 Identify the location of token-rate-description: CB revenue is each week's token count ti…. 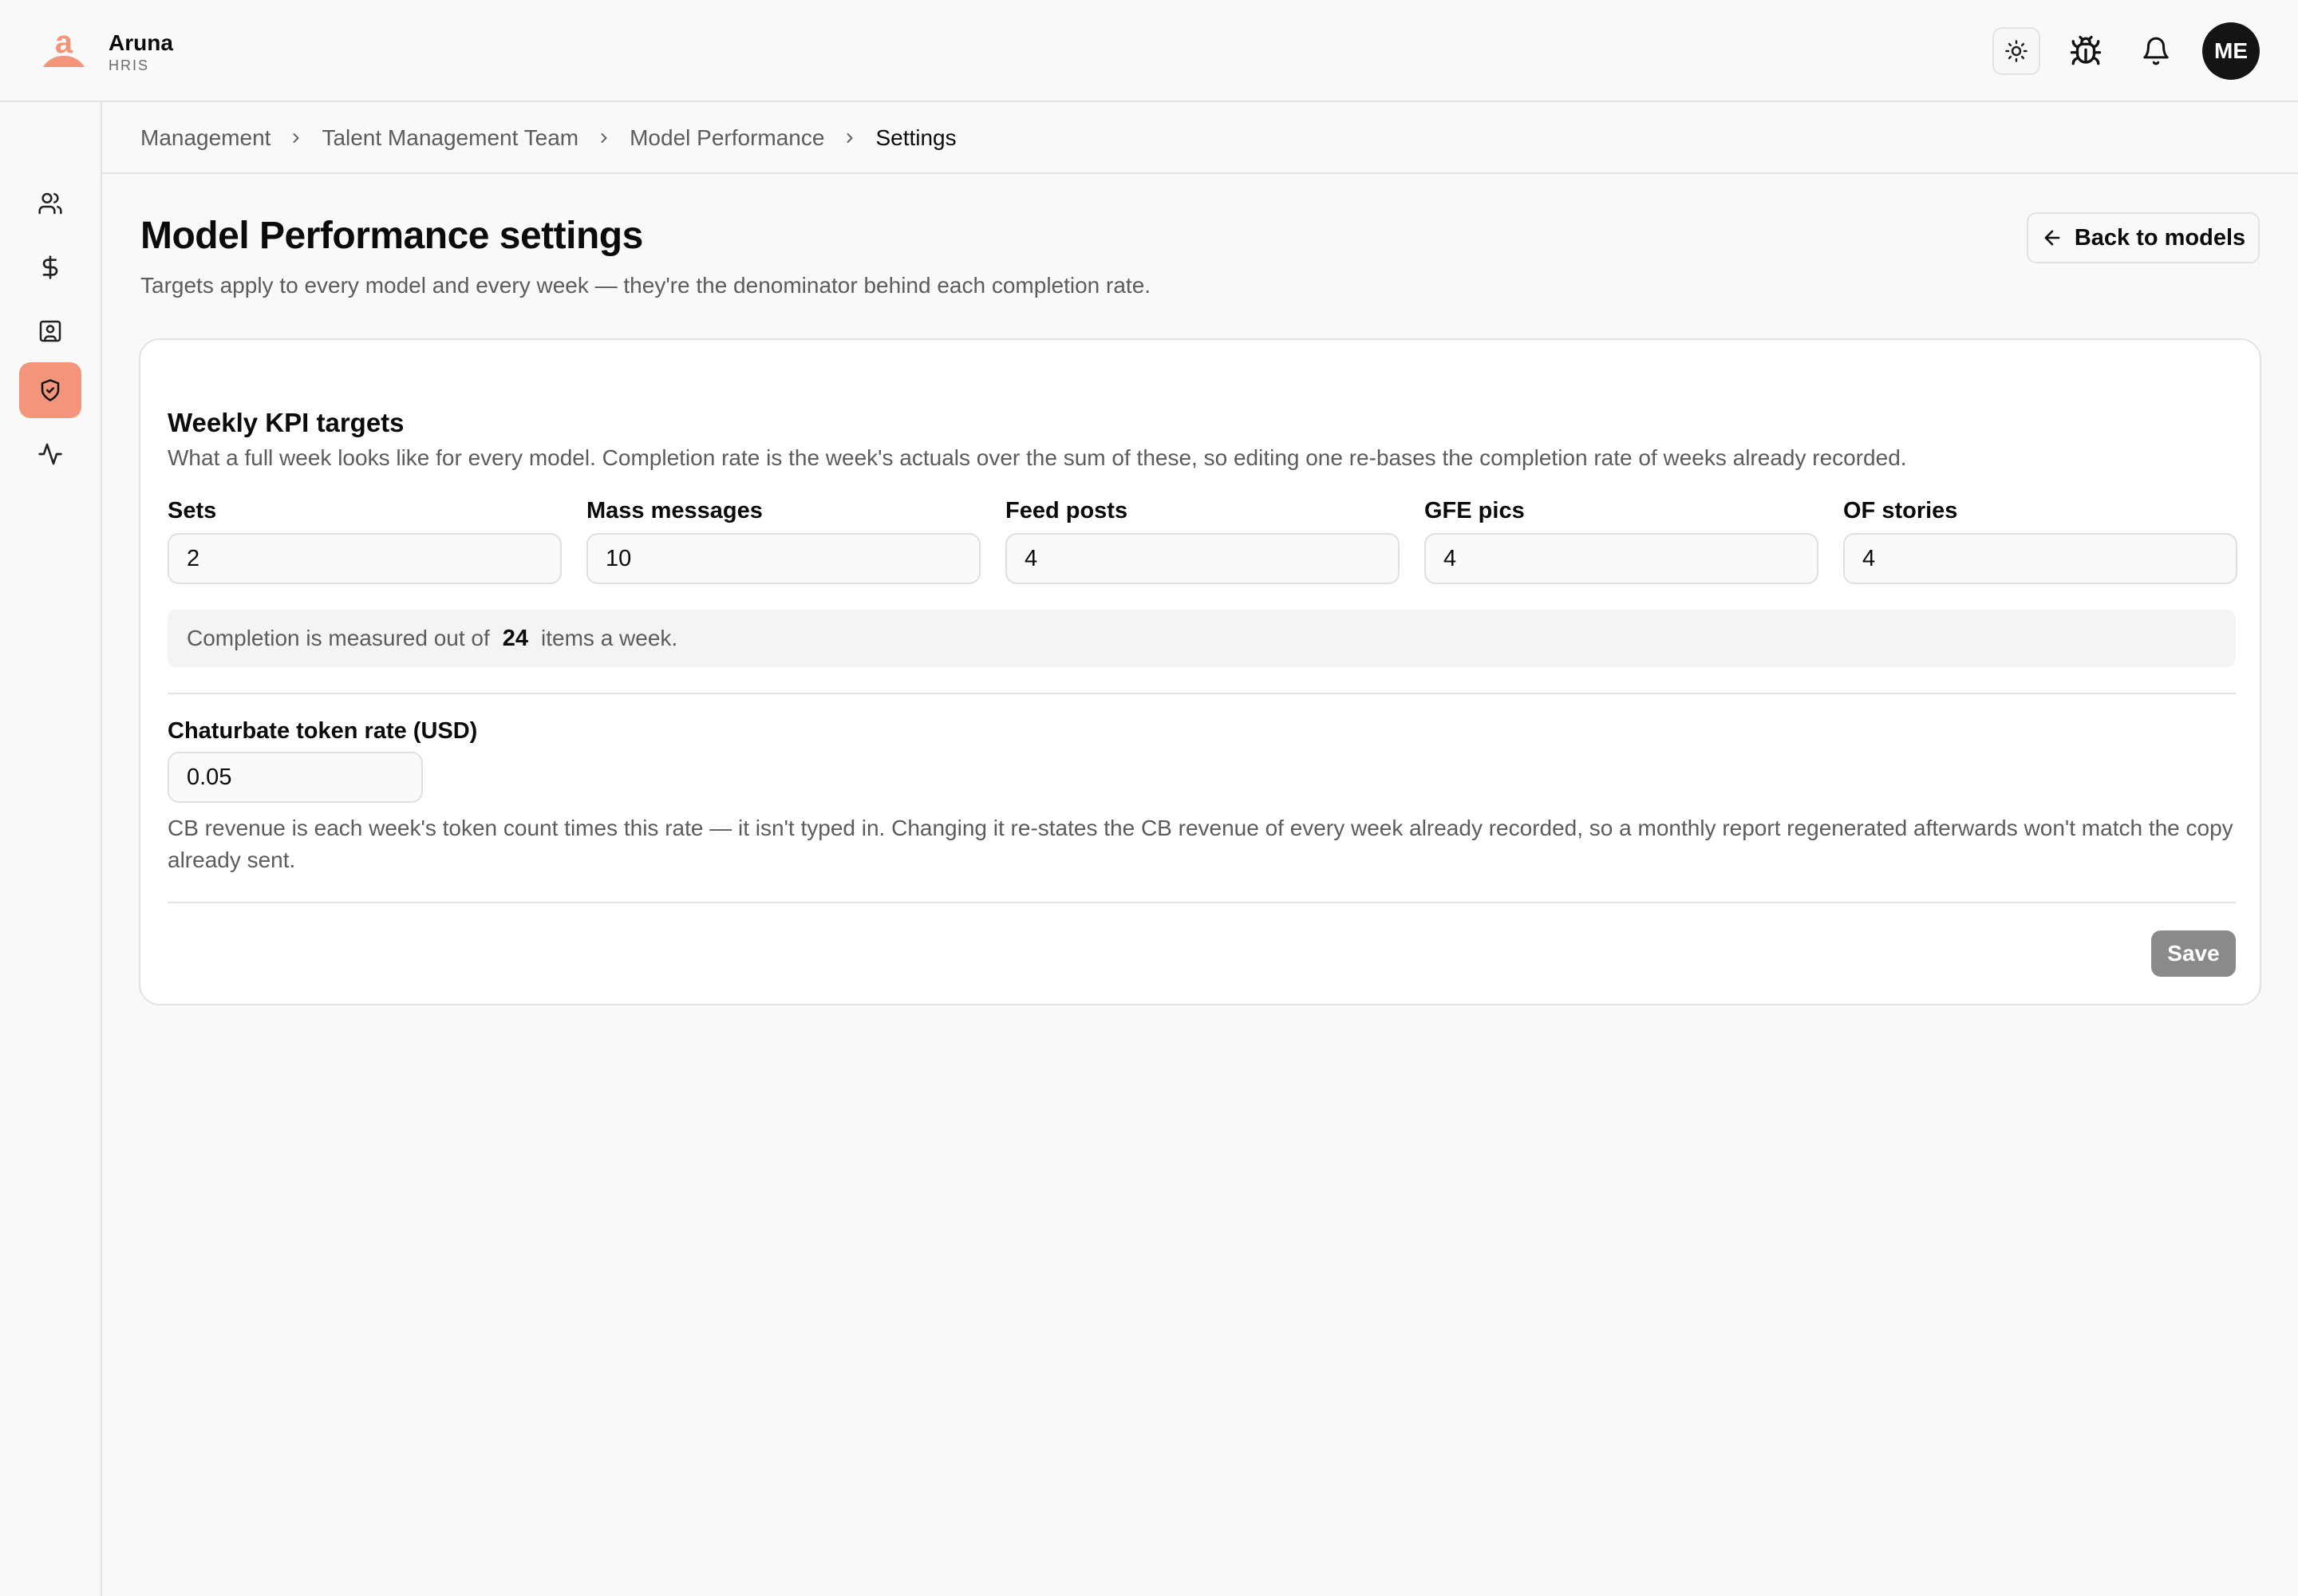
(1201, 844).